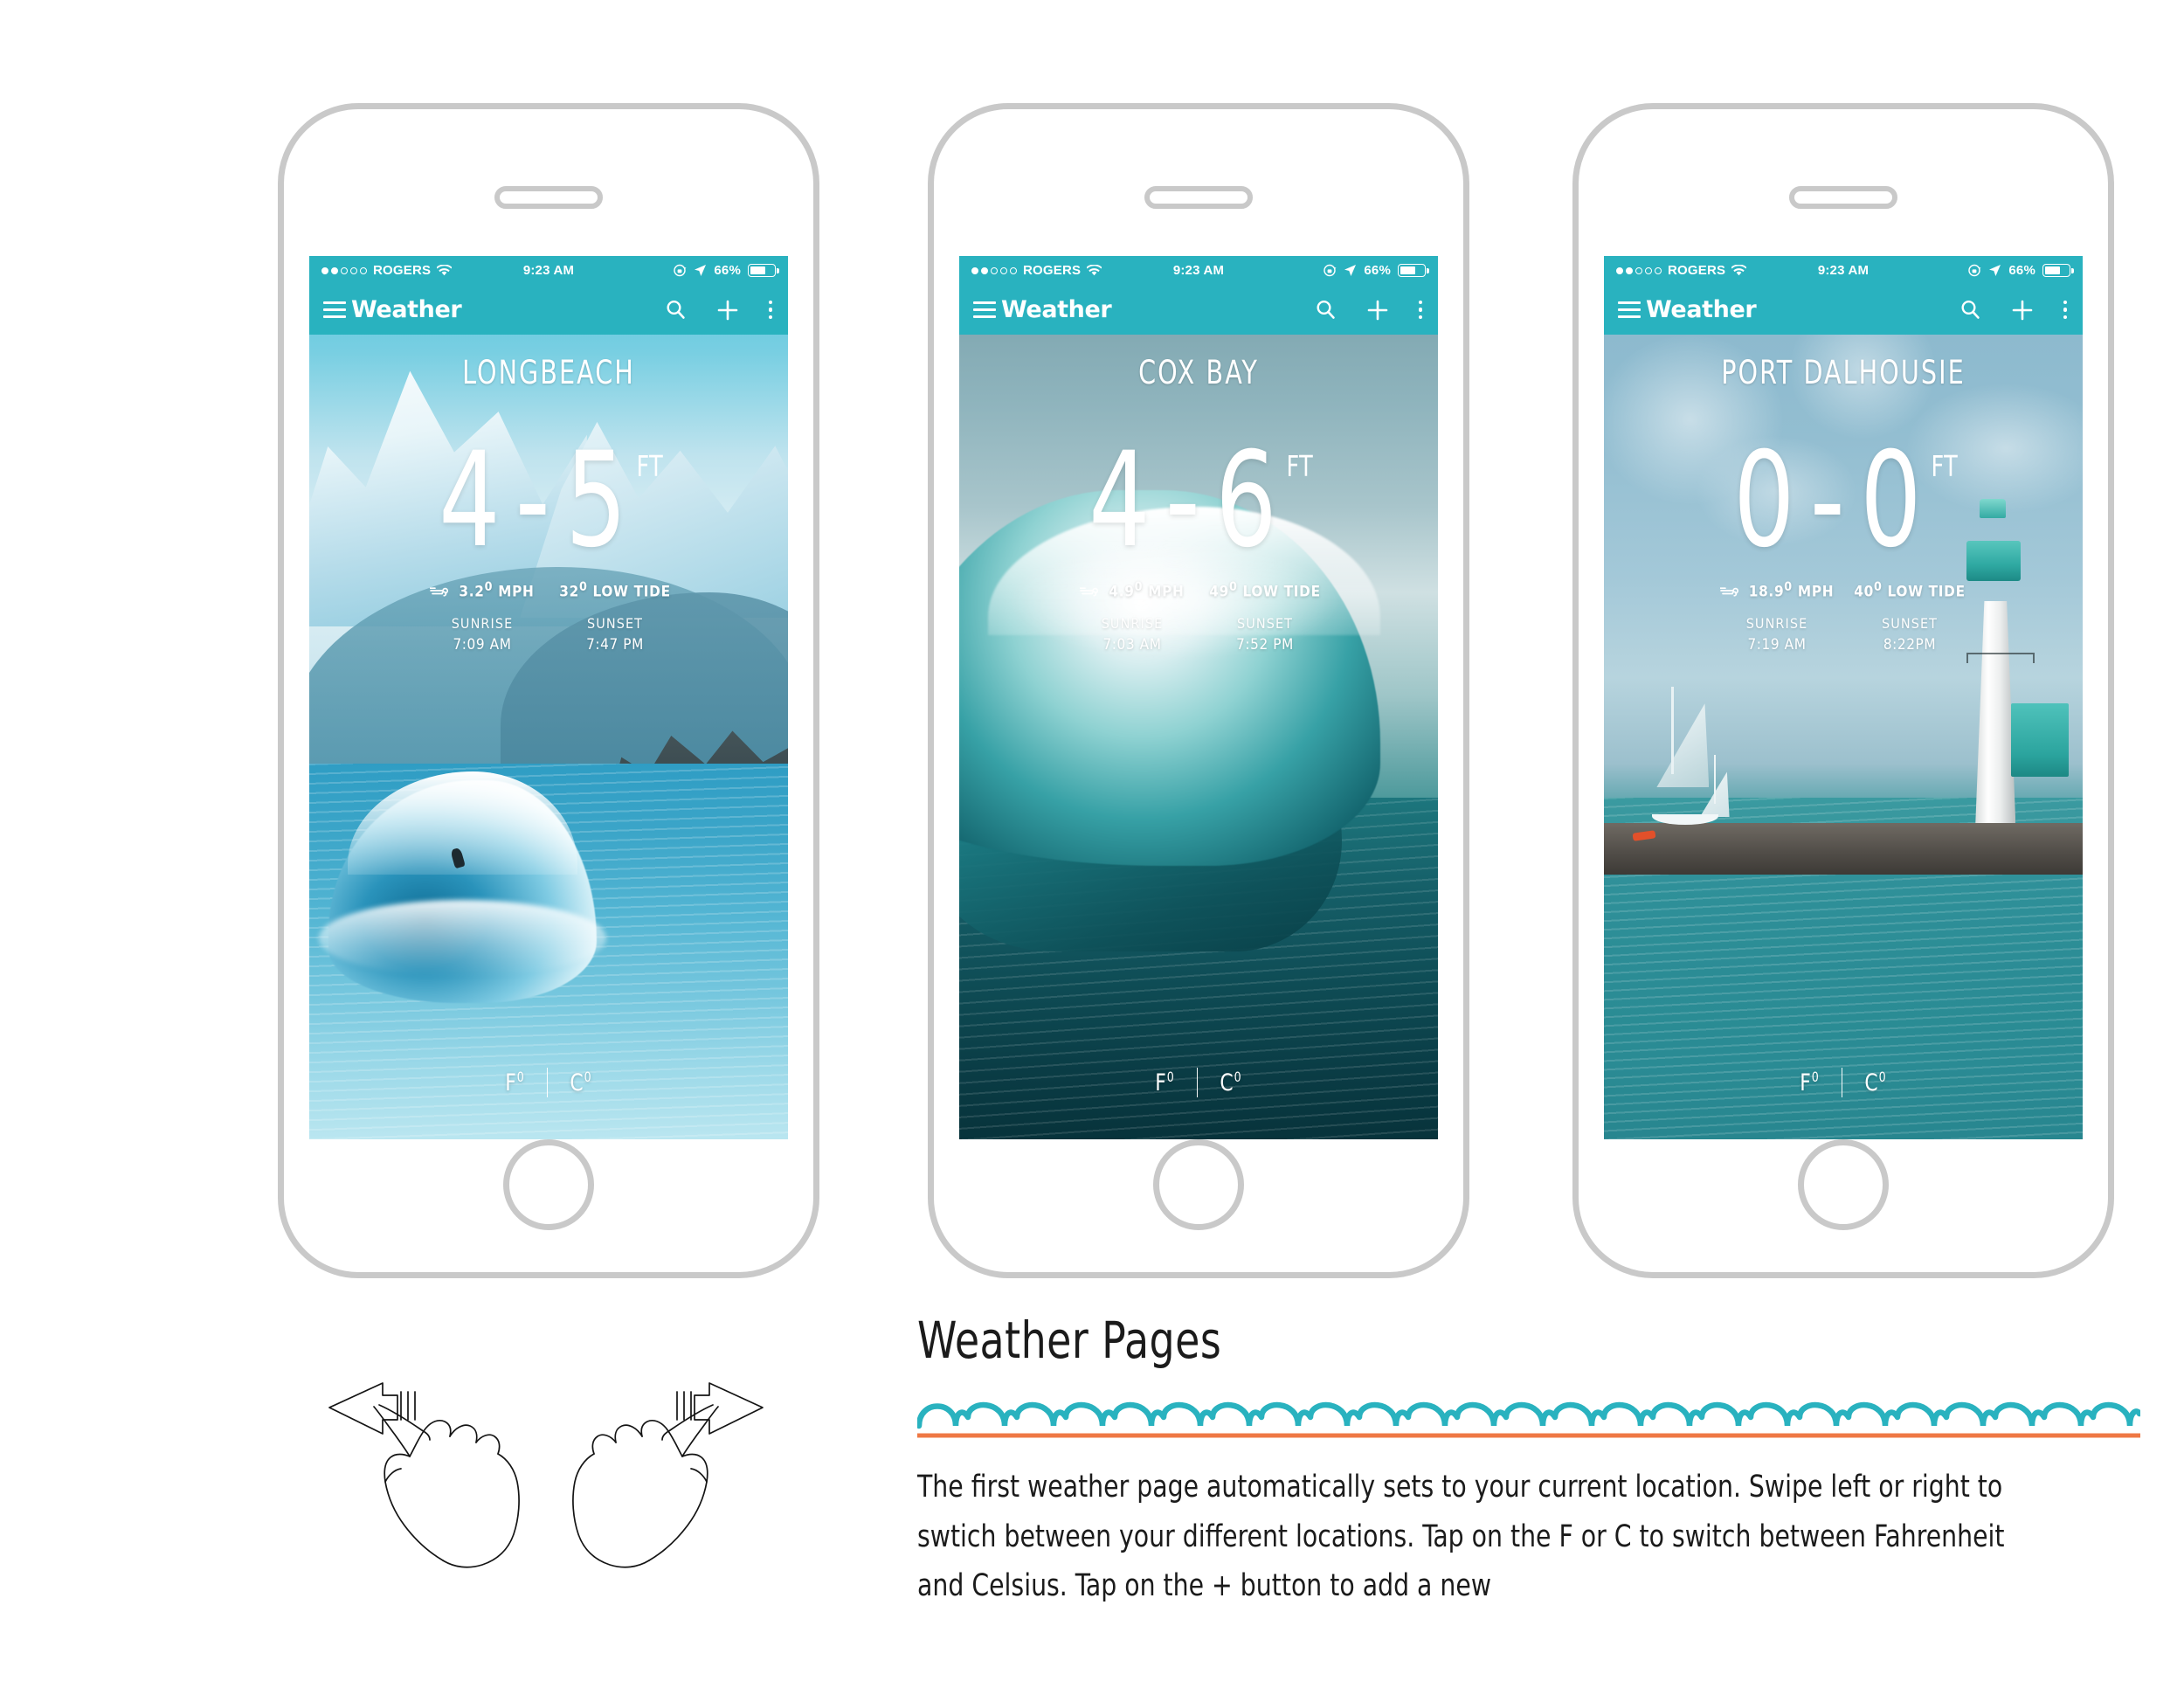 This screenshot has width=2184, height=1688. What do you see at coordinates (424, 1475) in the screenshot?
I see `hand-swipe-left-icon` at bounding box center [424, 1475].